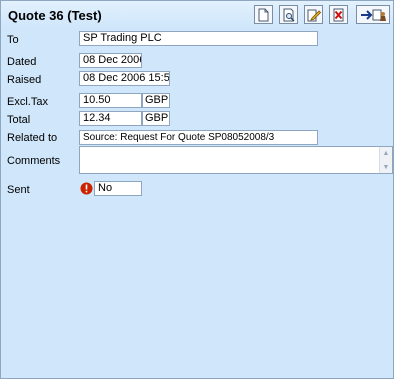 The height and width of the screenshot is (379, 394). Describe the element at coordinates (22, 62) in the screenshot. I see `dated-label: Dated` at that location.